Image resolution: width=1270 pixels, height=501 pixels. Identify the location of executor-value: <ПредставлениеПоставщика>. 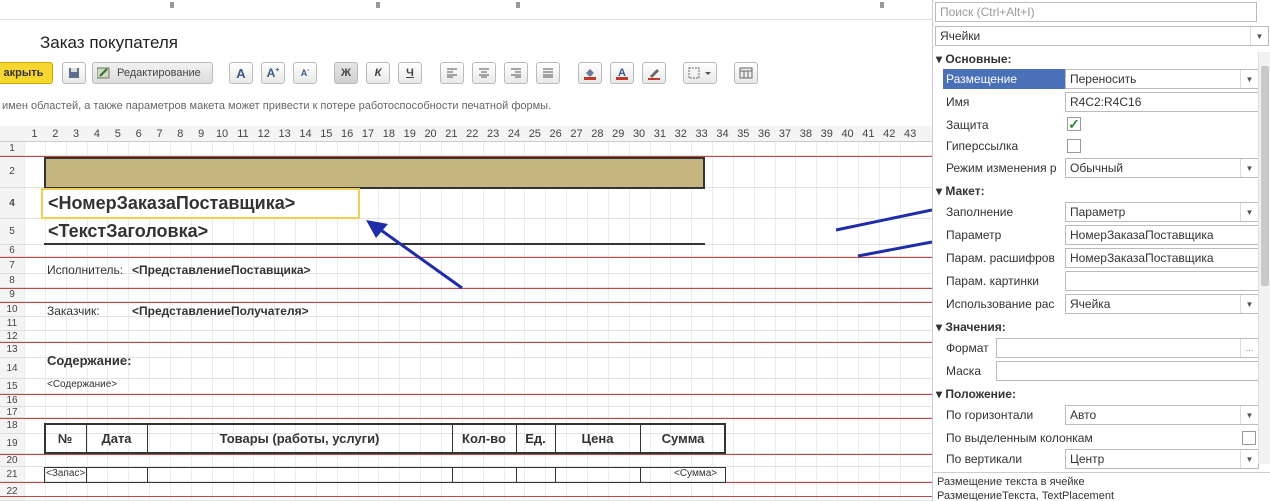
(221, 270).